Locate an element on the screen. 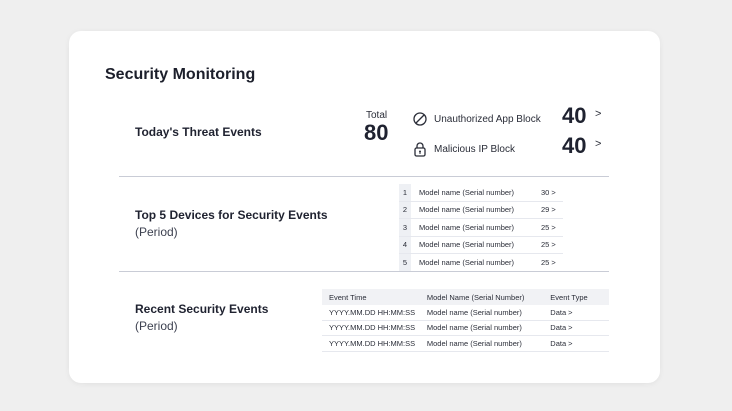  page-title: Security Monitoring is located at coordinates (180, 74).